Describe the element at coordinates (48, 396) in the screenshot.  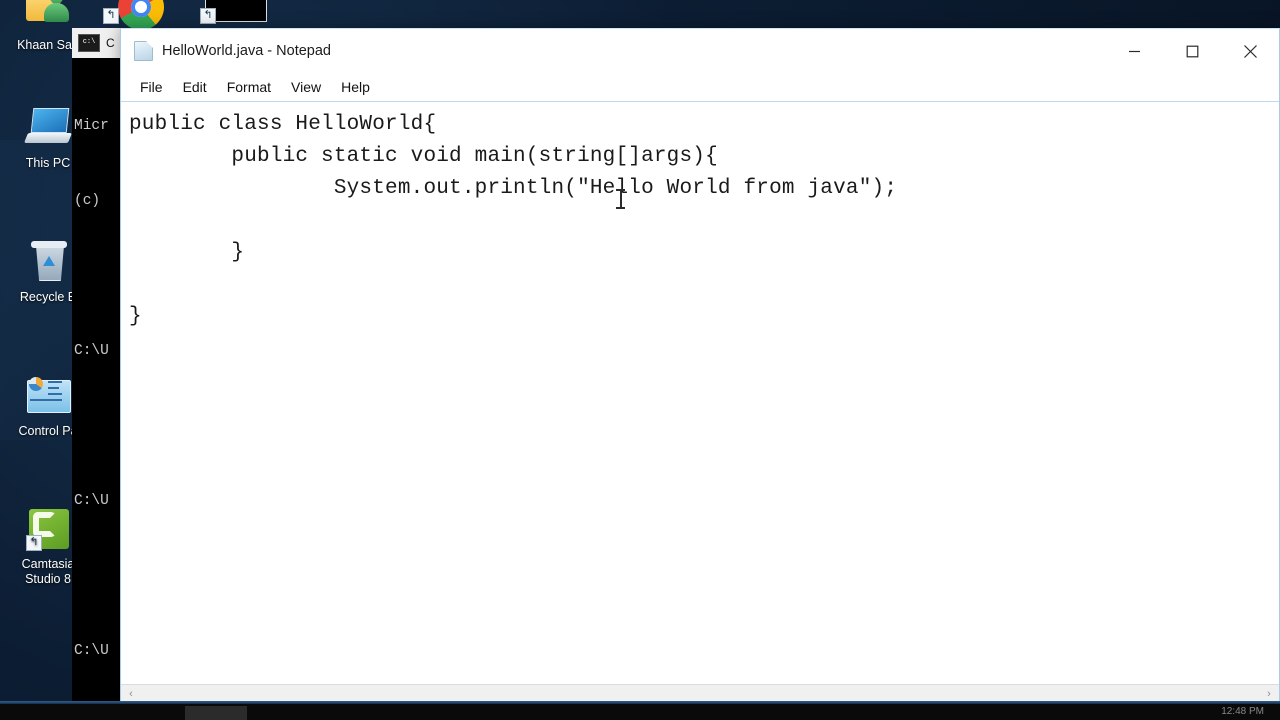
I see `control-panel-icon` at that location.